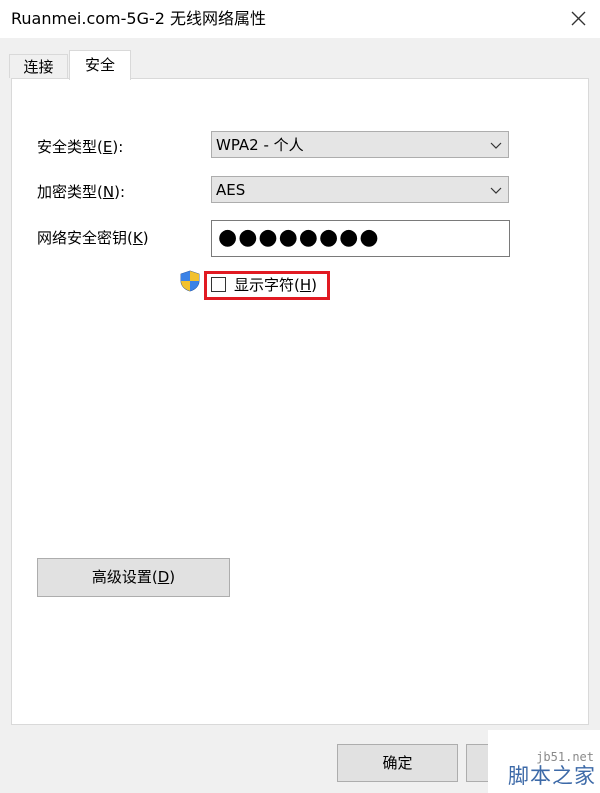 Image resolution: width=600 pixels, height=793 pixels. Describe the element at coordinates (360, 144) in the screenshot. I see `security-type-select: WPA2 - 个人` at that location.